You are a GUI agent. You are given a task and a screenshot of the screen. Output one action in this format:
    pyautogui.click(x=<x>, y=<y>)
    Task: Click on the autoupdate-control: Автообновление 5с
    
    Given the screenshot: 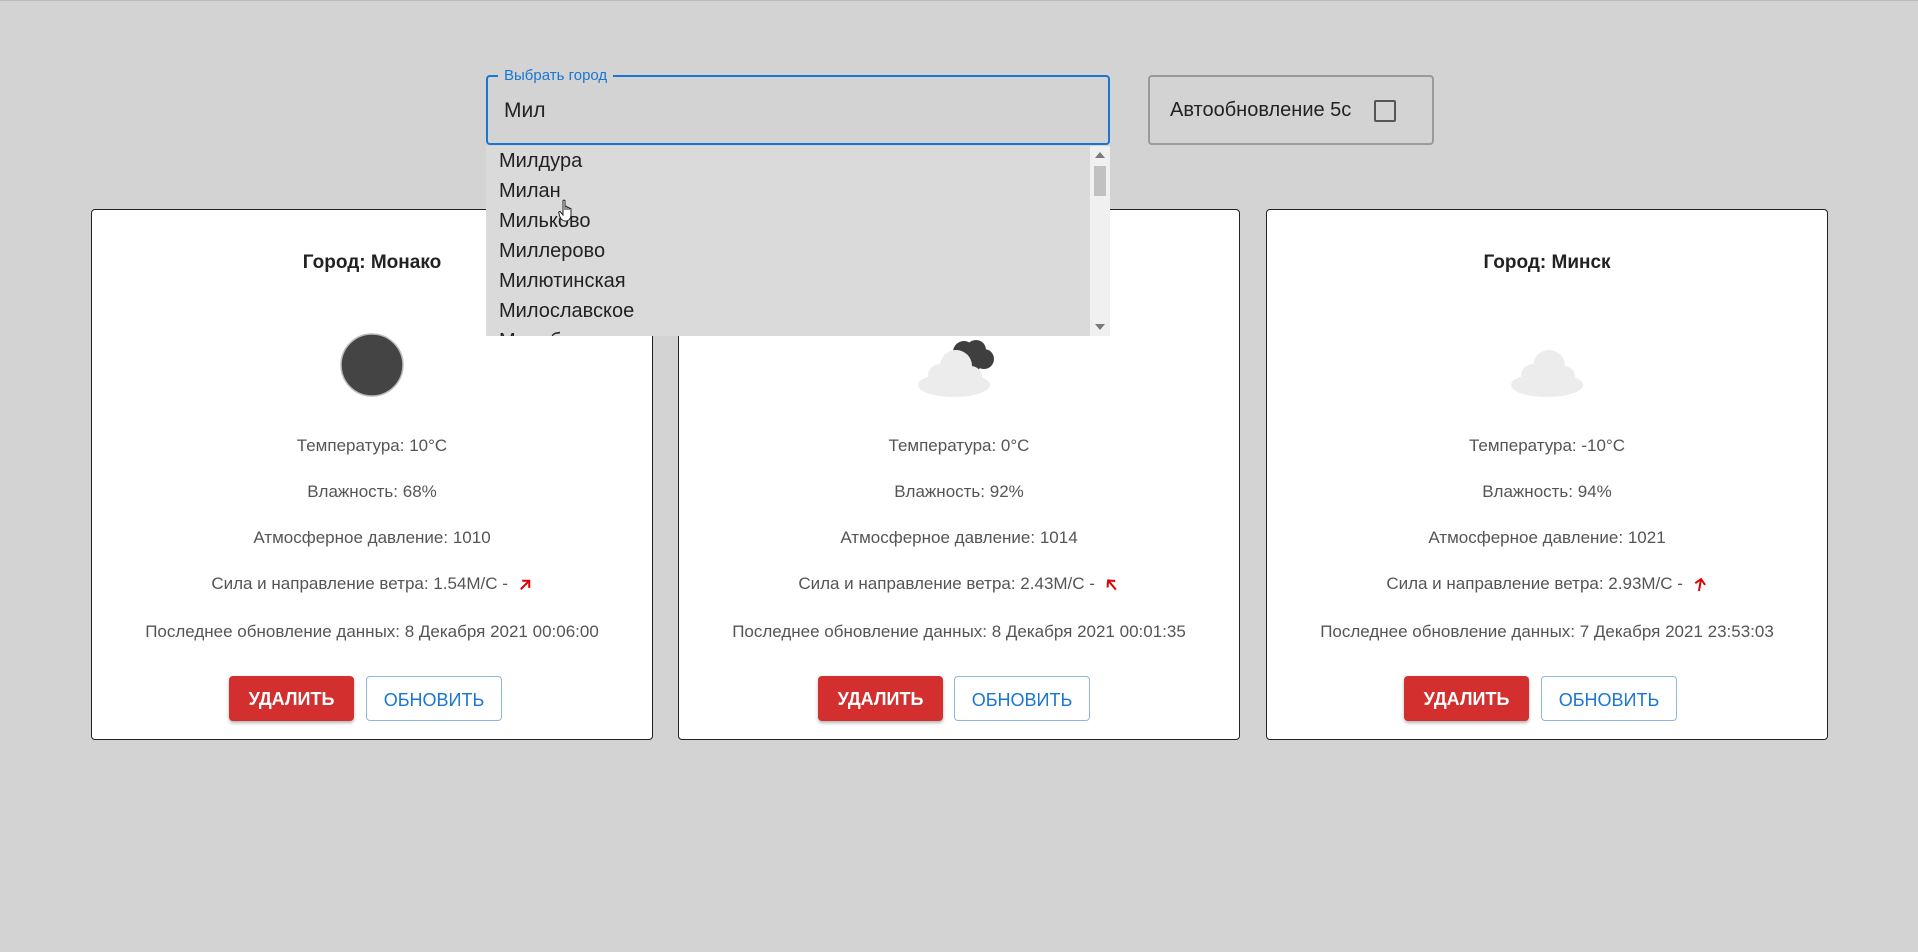 What is the action you would take?
    pyautogui.click(x=1291, y=110)
    